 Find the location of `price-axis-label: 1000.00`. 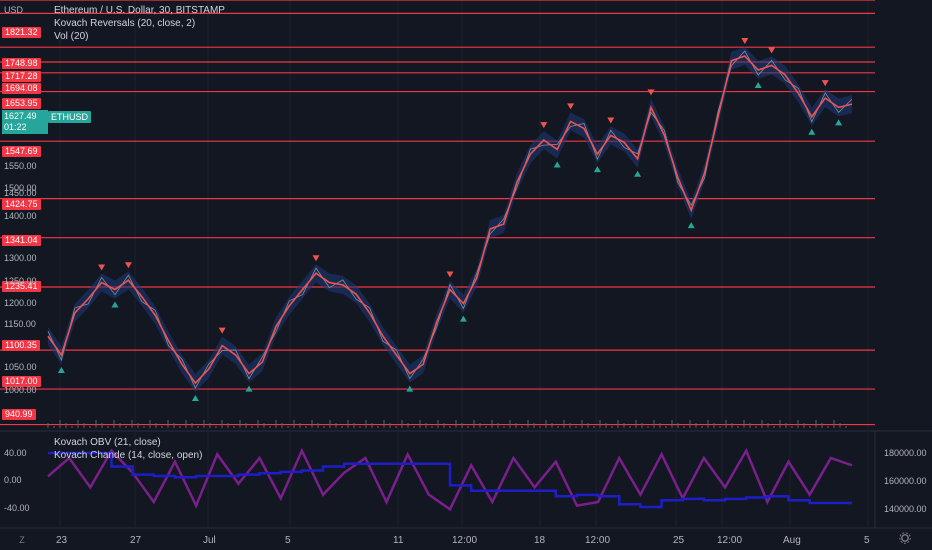

price-axis-label: 1000.00 is located at coordinates (20, 390).